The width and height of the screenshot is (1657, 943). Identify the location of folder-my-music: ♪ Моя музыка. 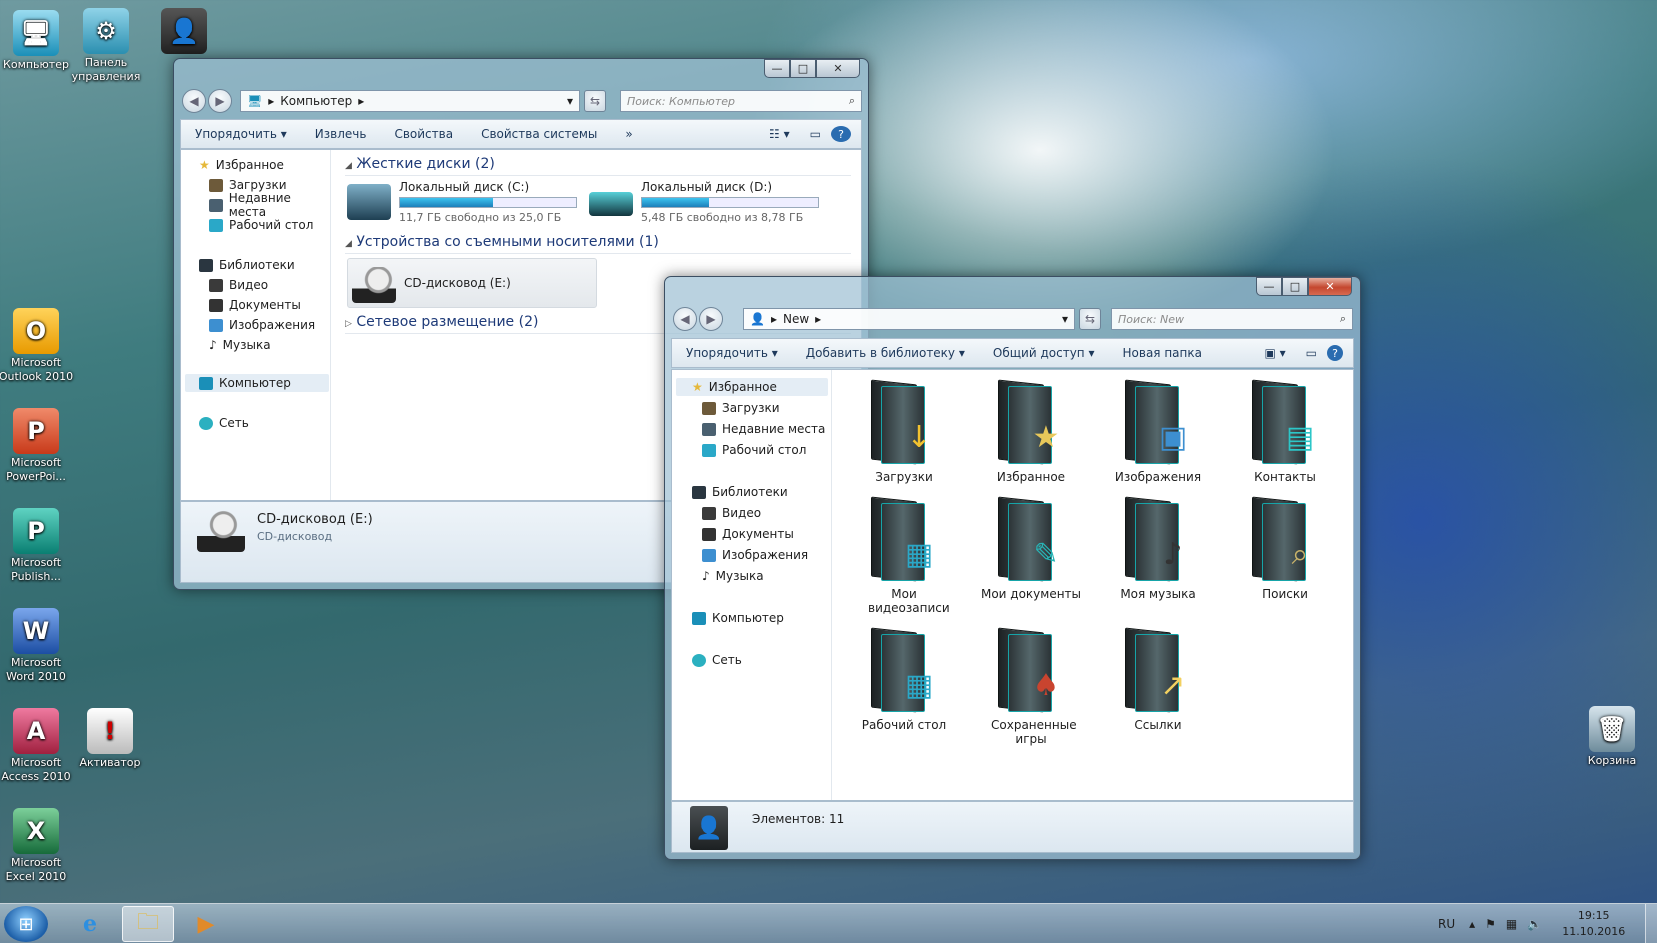
(1158, 548).